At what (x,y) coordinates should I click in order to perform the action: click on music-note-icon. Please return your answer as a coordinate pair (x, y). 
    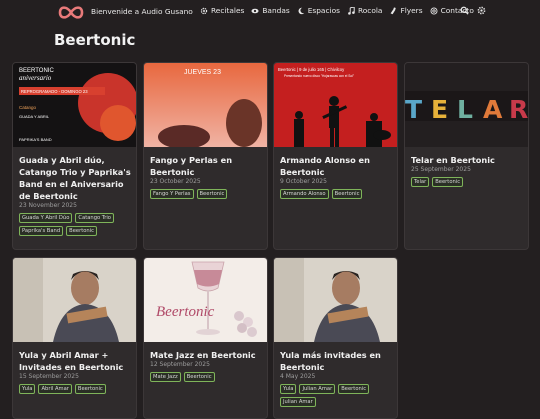
    Looking at the image, I should click on (351, 10).